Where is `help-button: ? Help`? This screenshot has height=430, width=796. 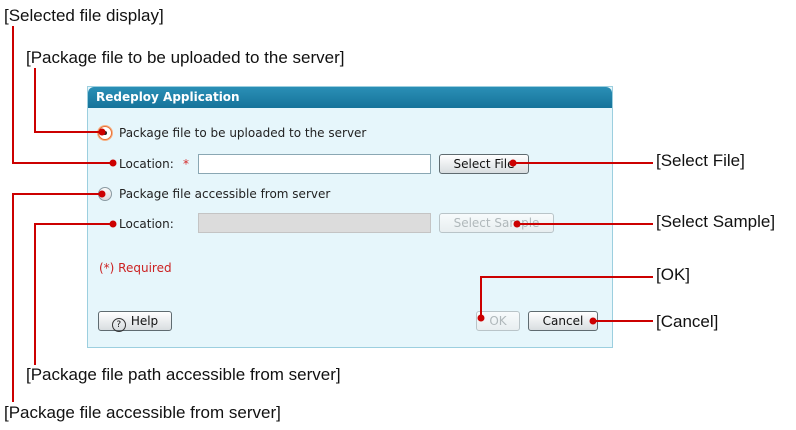 help-button: ? Help is located at coordinates (135, 321).